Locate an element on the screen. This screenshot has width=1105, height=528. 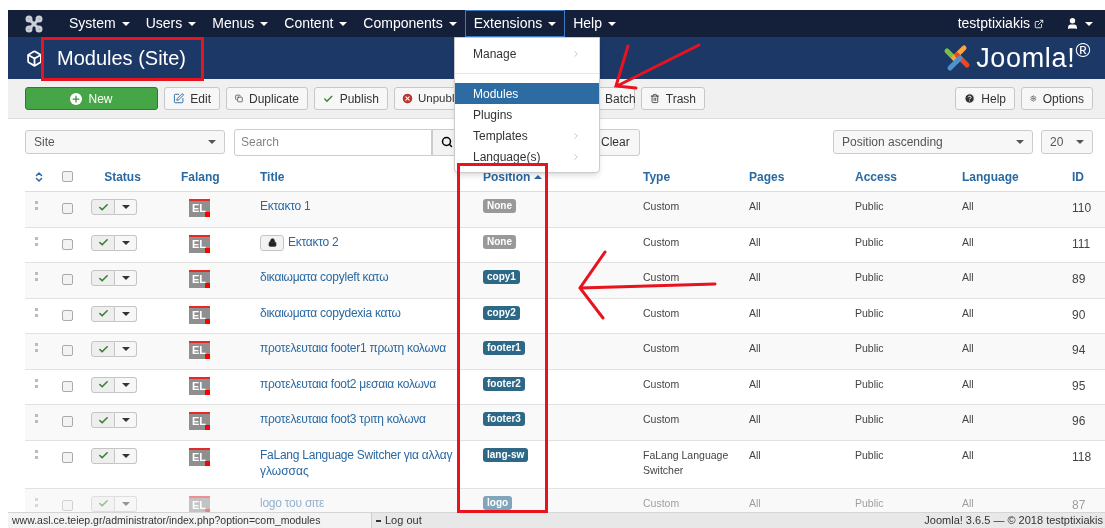
column-header: Falang is located at coordinates (205, 176).